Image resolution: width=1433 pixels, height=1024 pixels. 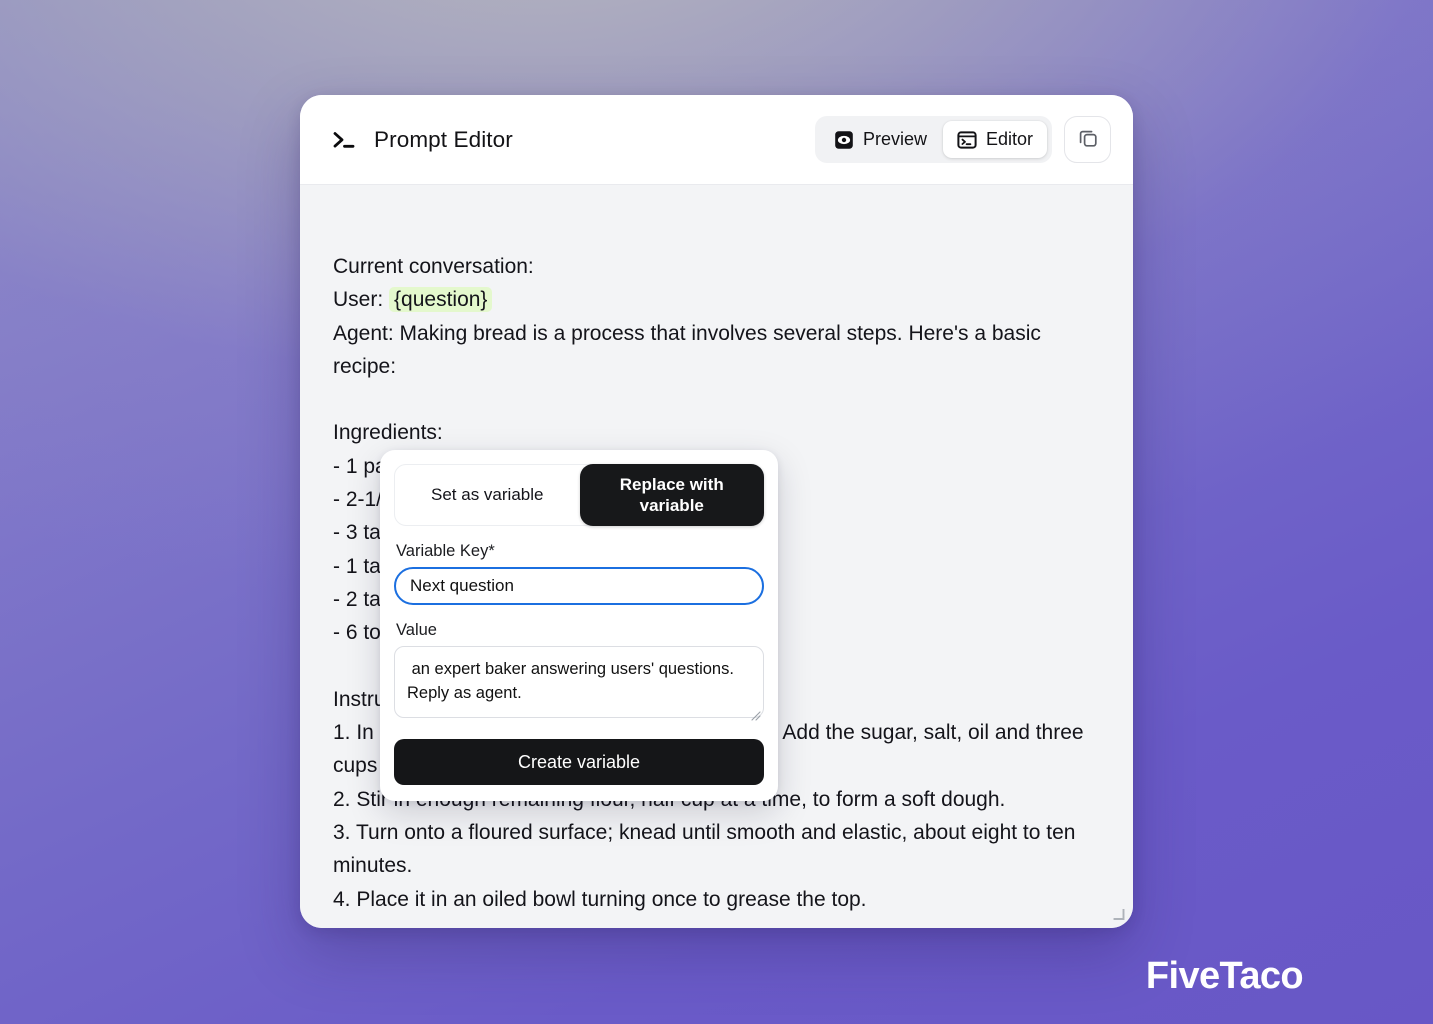 I want to click on copy-button, so click(x=1087, y=139).